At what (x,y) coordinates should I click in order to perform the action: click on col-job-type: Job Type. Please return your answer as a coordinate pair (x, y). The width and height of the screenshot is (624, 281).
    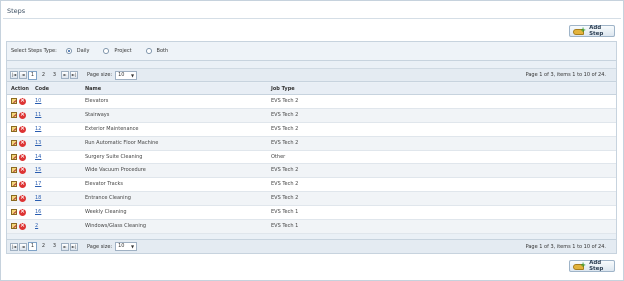
    Looking at the image, I should click on (283, 89).